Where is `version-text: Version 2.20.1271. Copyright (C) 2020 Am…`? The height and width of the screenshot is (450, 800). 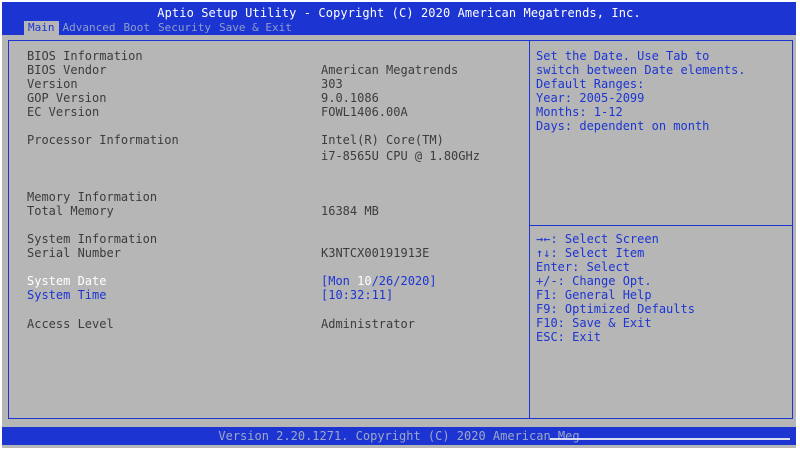 version-text: Version 2.20.1271. Copyright (C) 2020 Am… is located at coordinates (399, 436).